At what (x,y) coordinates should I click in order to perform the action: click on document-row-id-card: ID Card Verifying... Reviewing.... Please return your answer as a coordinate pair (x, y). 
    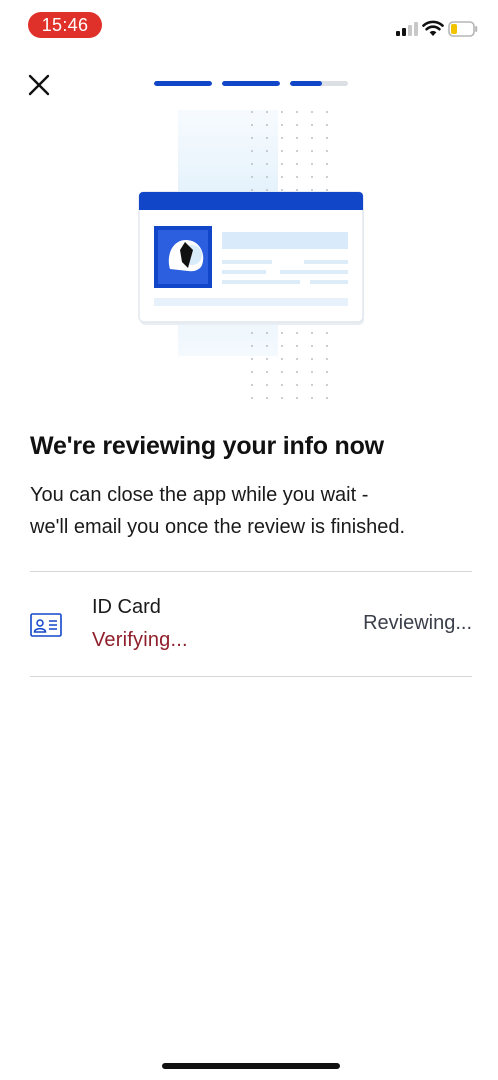
    Looking at the image, I should click on (251, 624).